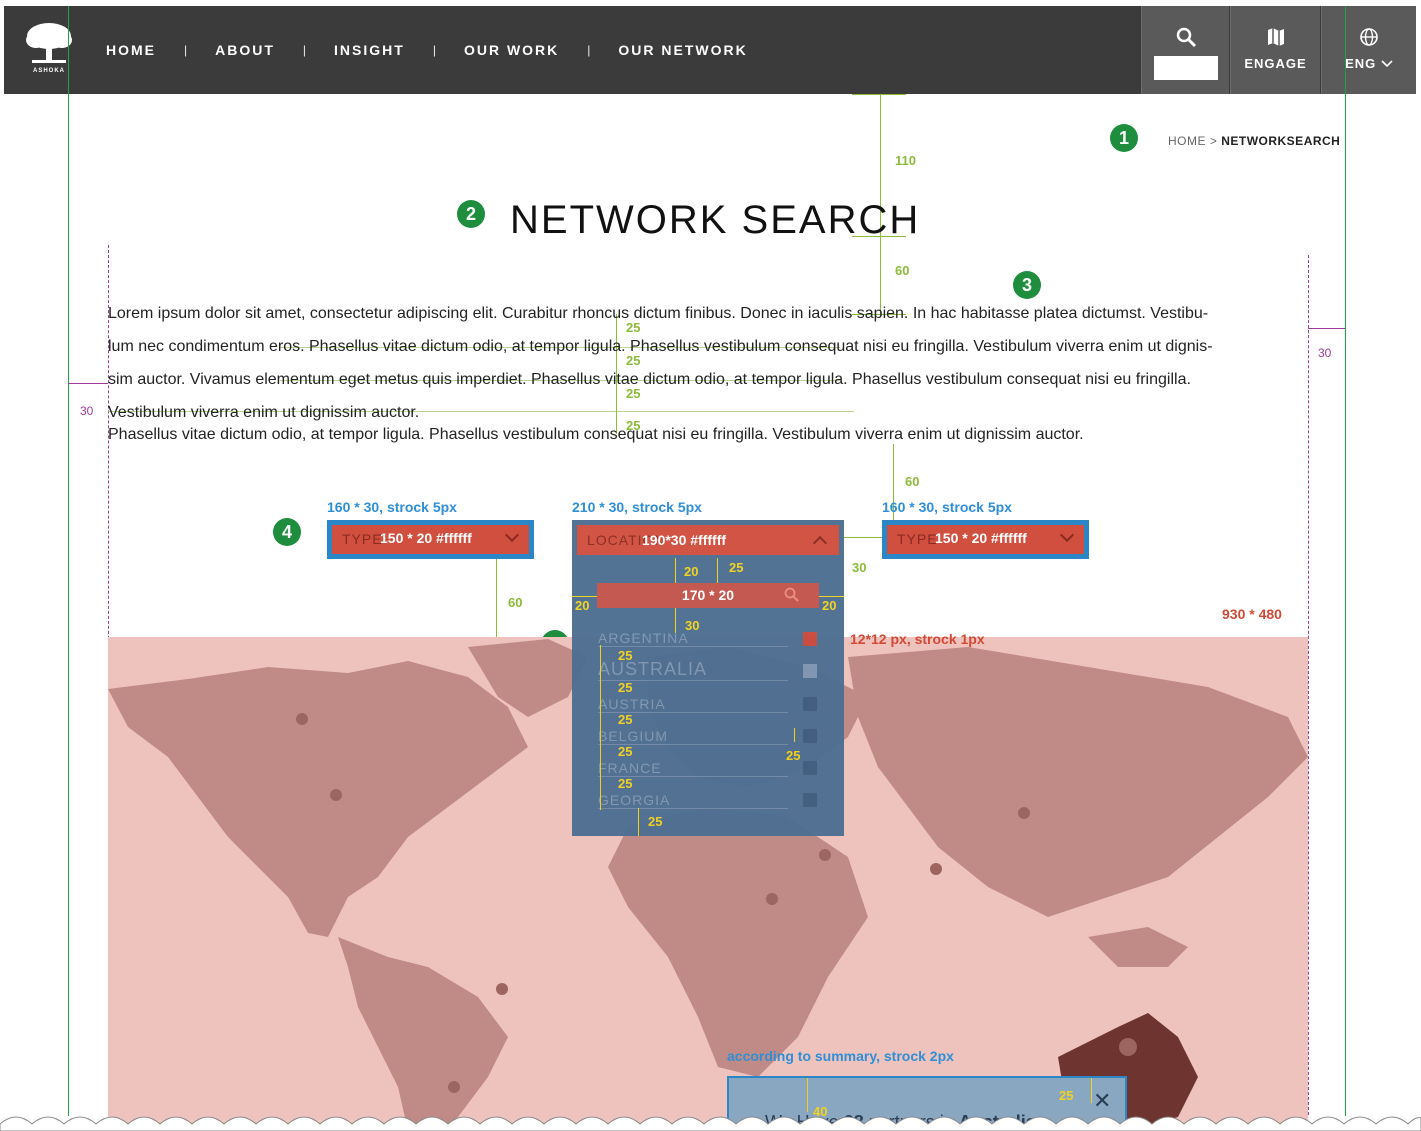 Image resolution: width=1421 pixels, height=1131 pixels. What do you see at coordinates (287, 532) in the screenshot?
I see `annotation-marker: 4` at bounding box center [287, 532].